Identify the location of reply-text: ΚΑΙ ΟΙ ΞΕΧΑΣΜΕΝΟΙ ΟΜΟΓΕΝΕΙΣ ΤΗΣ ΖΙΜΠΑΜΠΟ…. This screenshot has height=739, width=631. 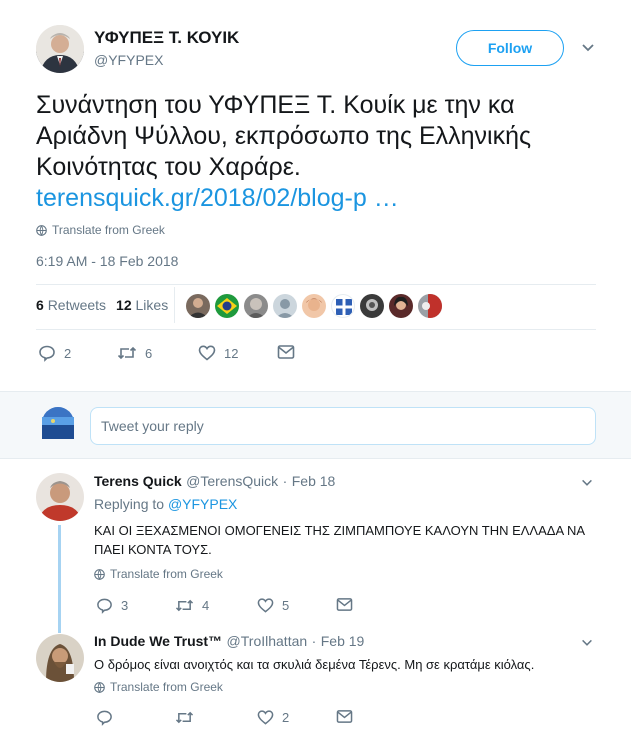
(339, 540).